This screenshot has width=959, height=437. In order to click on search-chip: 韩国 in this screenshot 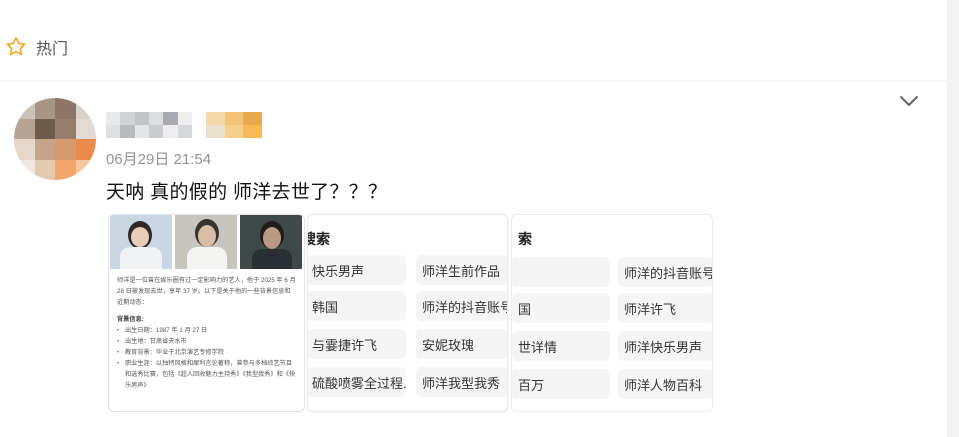, I will do `click(357, 306)`.